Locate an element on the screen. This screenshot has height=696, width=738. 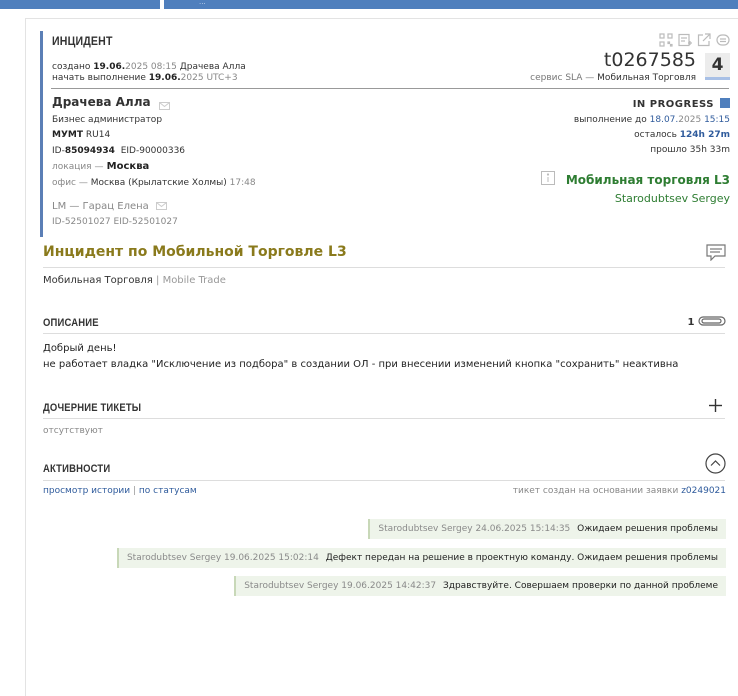
status-square is located at coordinates (725, 103).